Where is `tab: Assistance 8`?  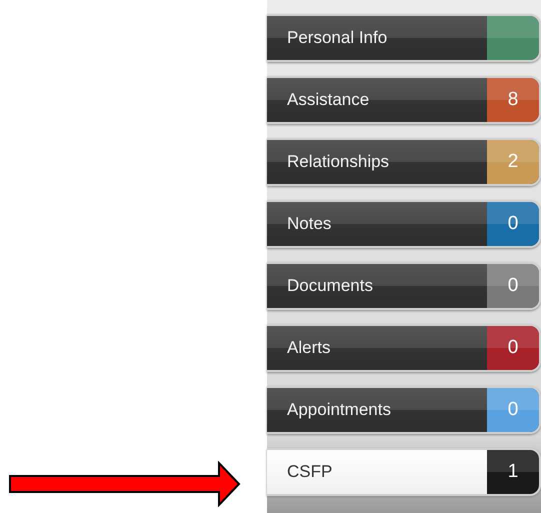 tab: Assistance 8 is located at coordinates (404, 100).